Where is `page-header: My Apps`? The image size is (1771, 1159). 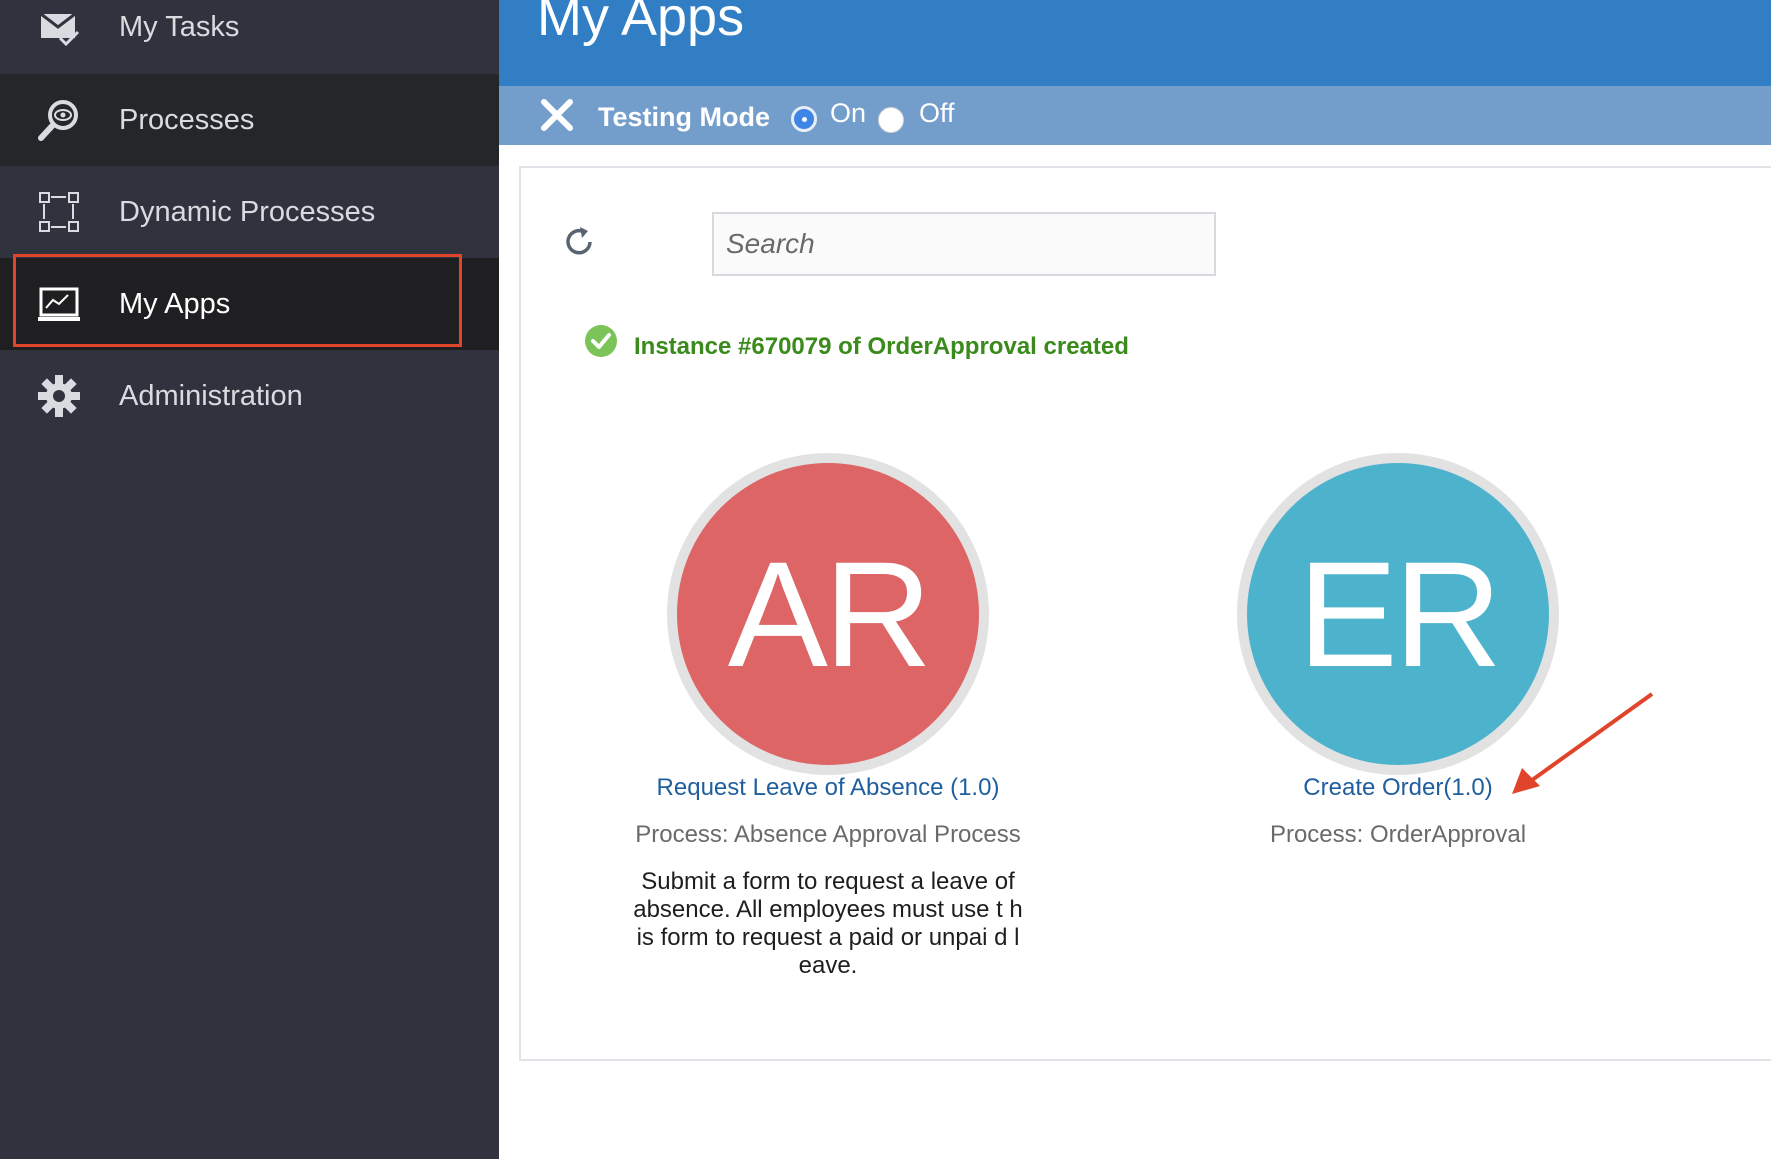
page-header: My Apps is located at coordinates (1135, 43).